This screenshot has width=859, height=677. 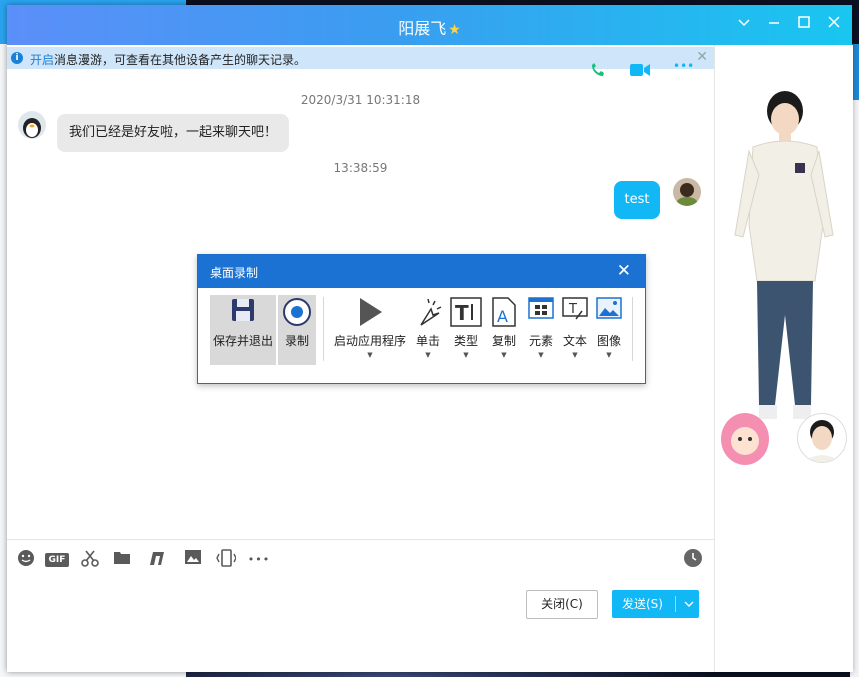 I want to click on send-options-chevron-icon, so click(x=689, y=604).